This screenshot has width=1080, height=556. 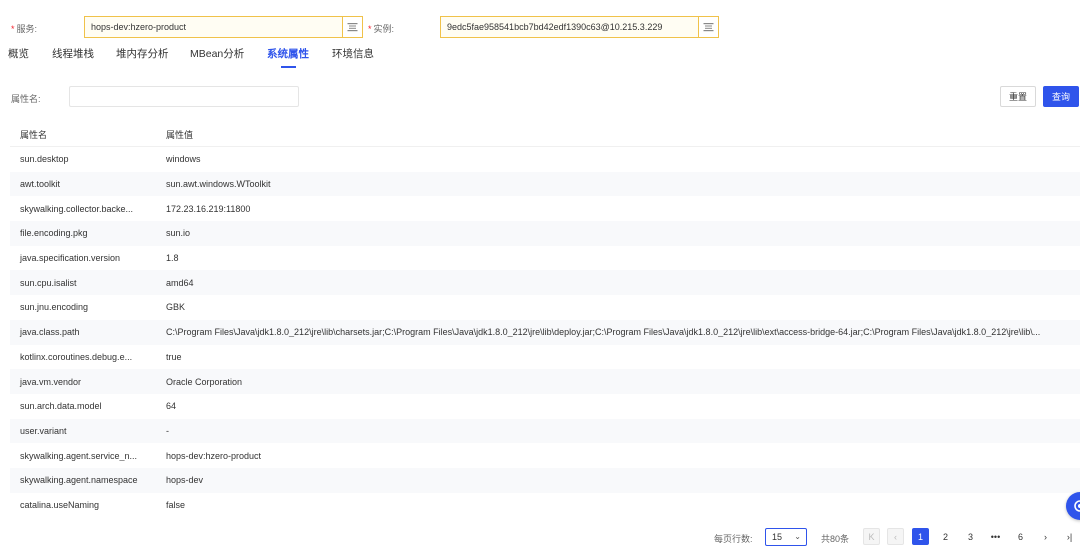 What do you see at coordinates (54, 233) in the screenshot?
I see `property-name: file.encoding.pkg` at bounding box center [54, 233].